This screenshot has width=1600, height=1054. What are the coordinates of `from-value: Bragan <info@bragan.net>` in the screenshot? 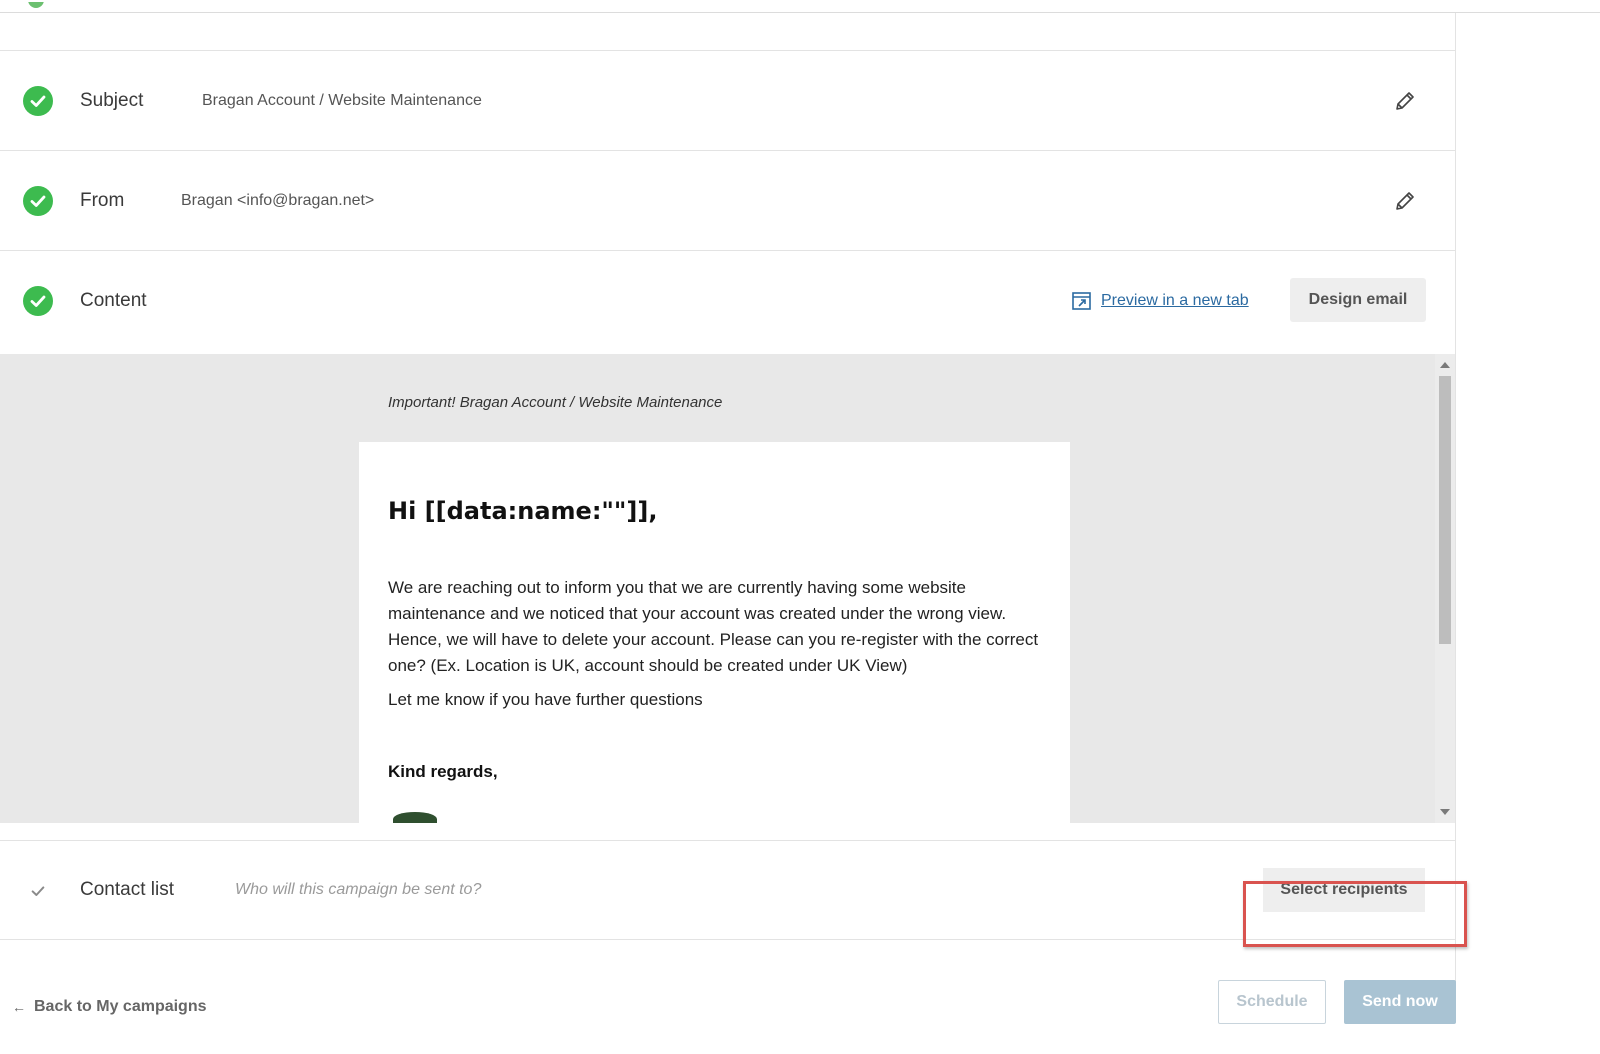 It's located at (278, 200).